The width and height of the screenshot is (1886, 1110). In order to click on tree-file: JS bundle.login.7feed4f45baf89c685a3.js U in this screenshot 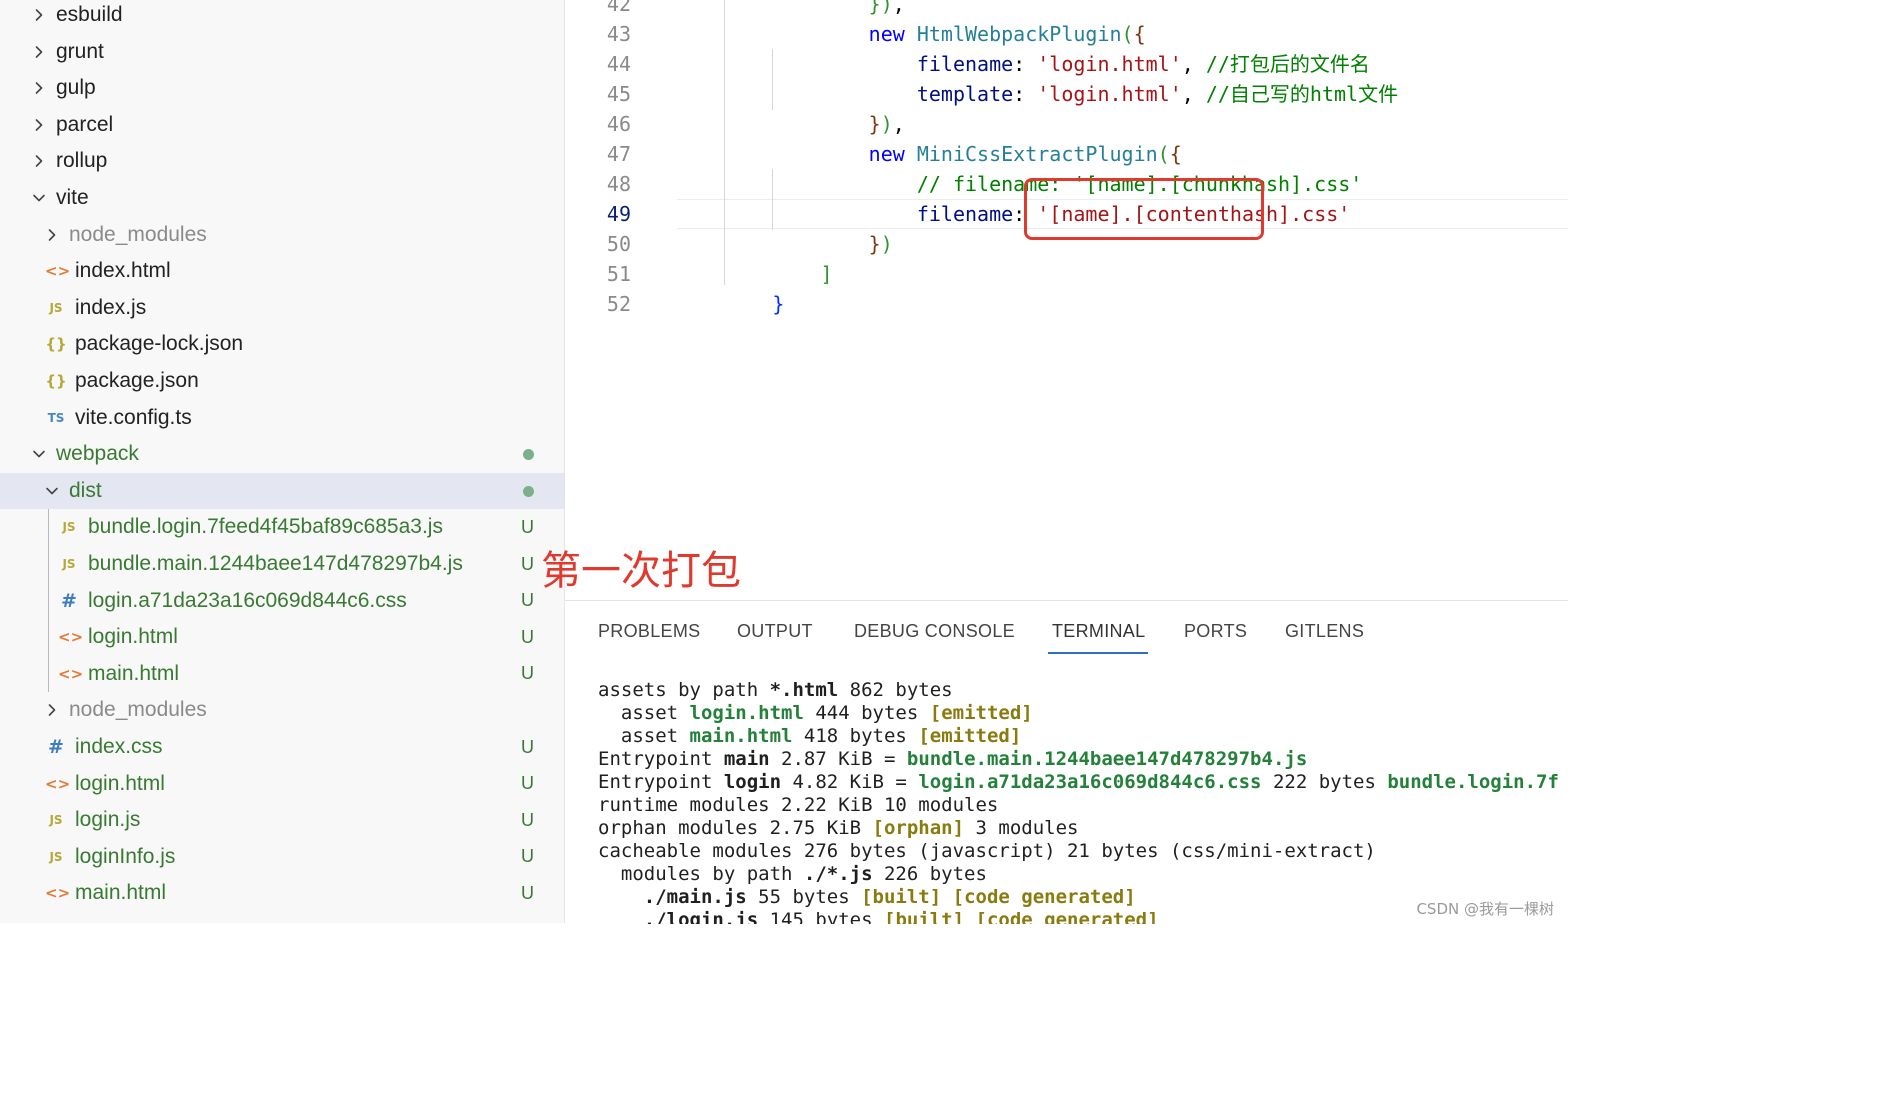, I will do `click(282, 527)`.